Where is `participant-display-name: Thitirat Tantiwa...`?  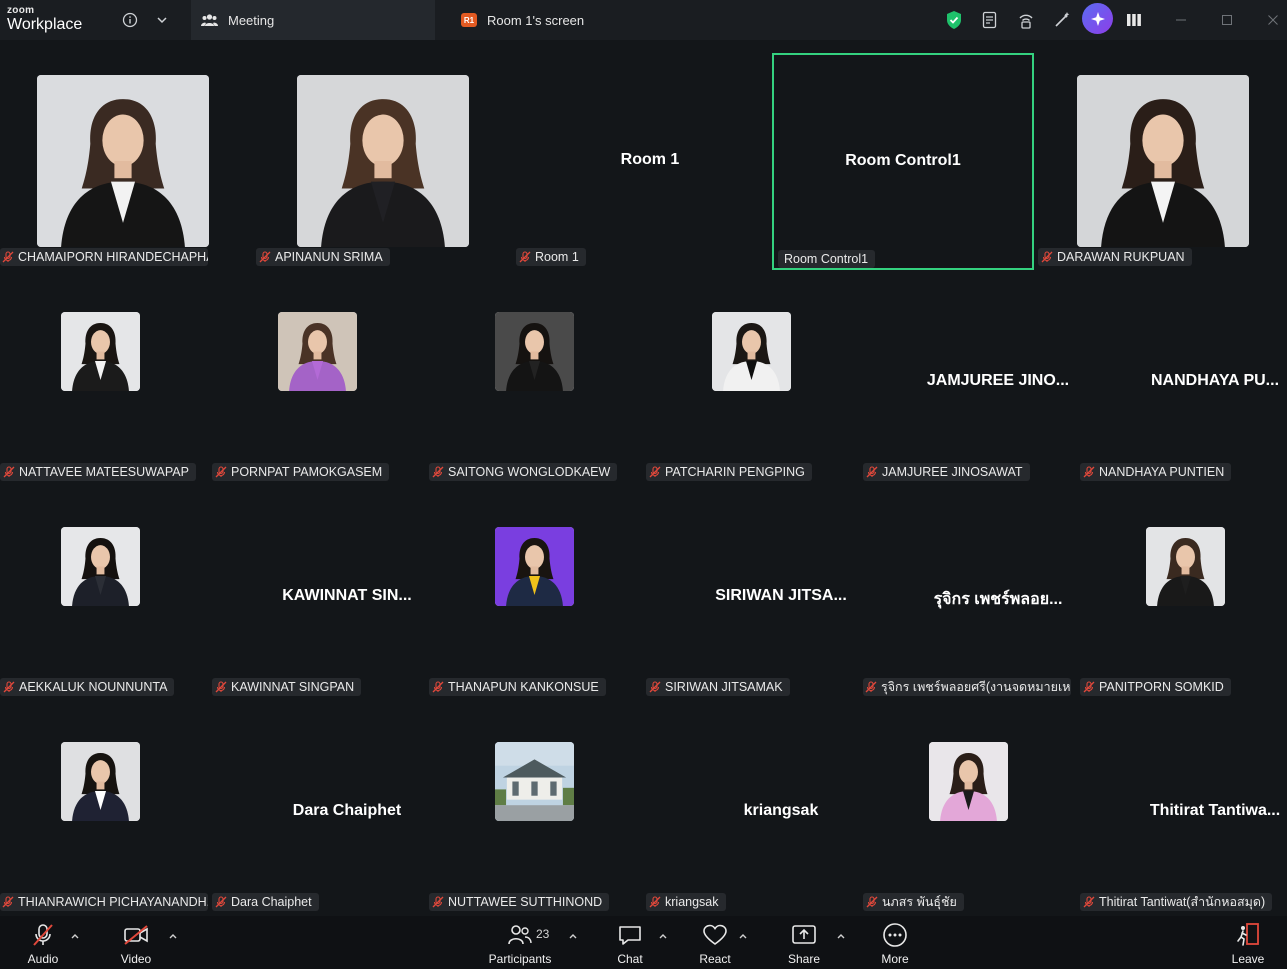 participant-display-name: Thitirat Tantiwa... is located at coordinates (1215, 810).